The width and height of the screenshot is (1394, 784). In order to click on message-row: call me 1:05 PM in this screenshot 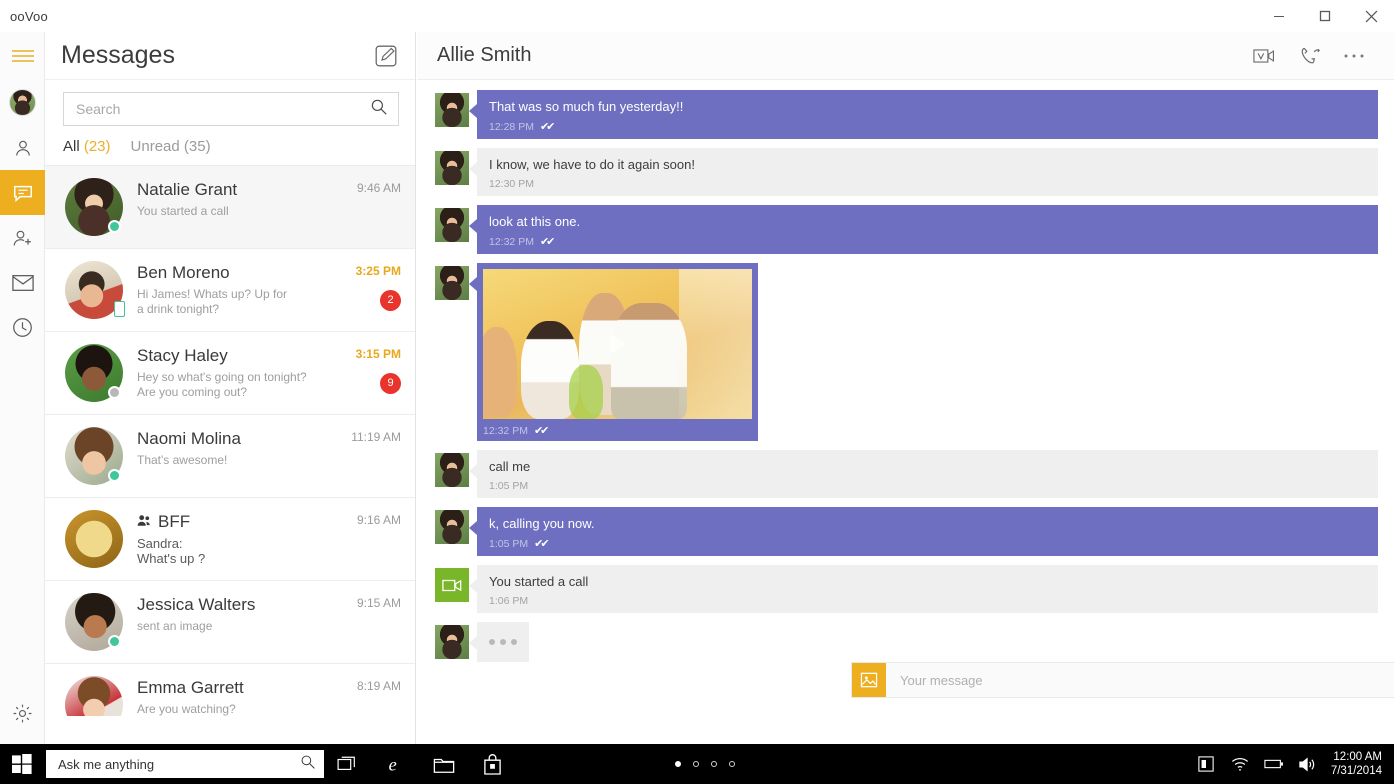, I will do `click(914, 474)`.